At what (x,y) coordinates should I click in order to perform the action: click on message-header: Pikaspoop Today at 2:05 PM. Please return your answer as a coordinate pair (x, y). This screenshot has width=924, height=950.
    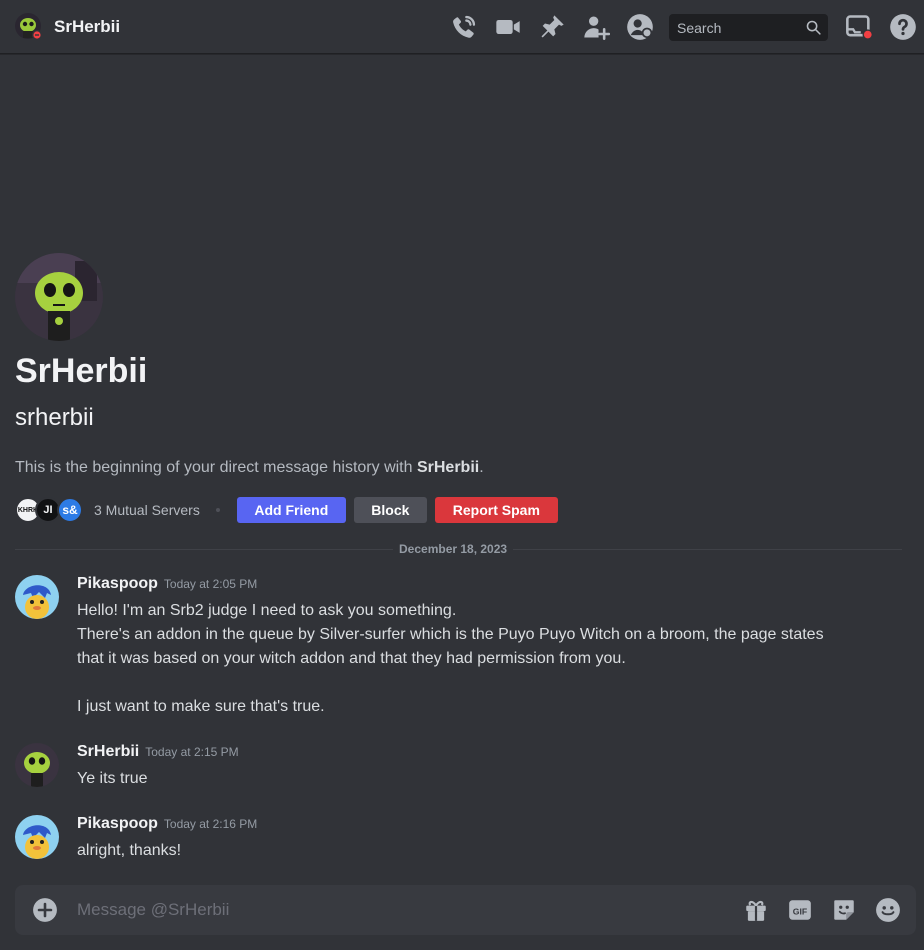
    Looking at the image, I should click on (167, 584).